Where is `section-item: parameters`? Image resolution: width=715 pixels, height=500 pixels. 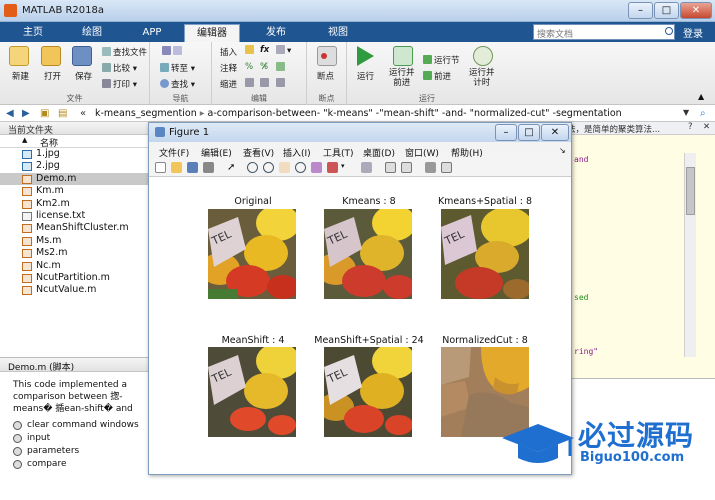
section-item: parameters is located at coordinates (74, 451).